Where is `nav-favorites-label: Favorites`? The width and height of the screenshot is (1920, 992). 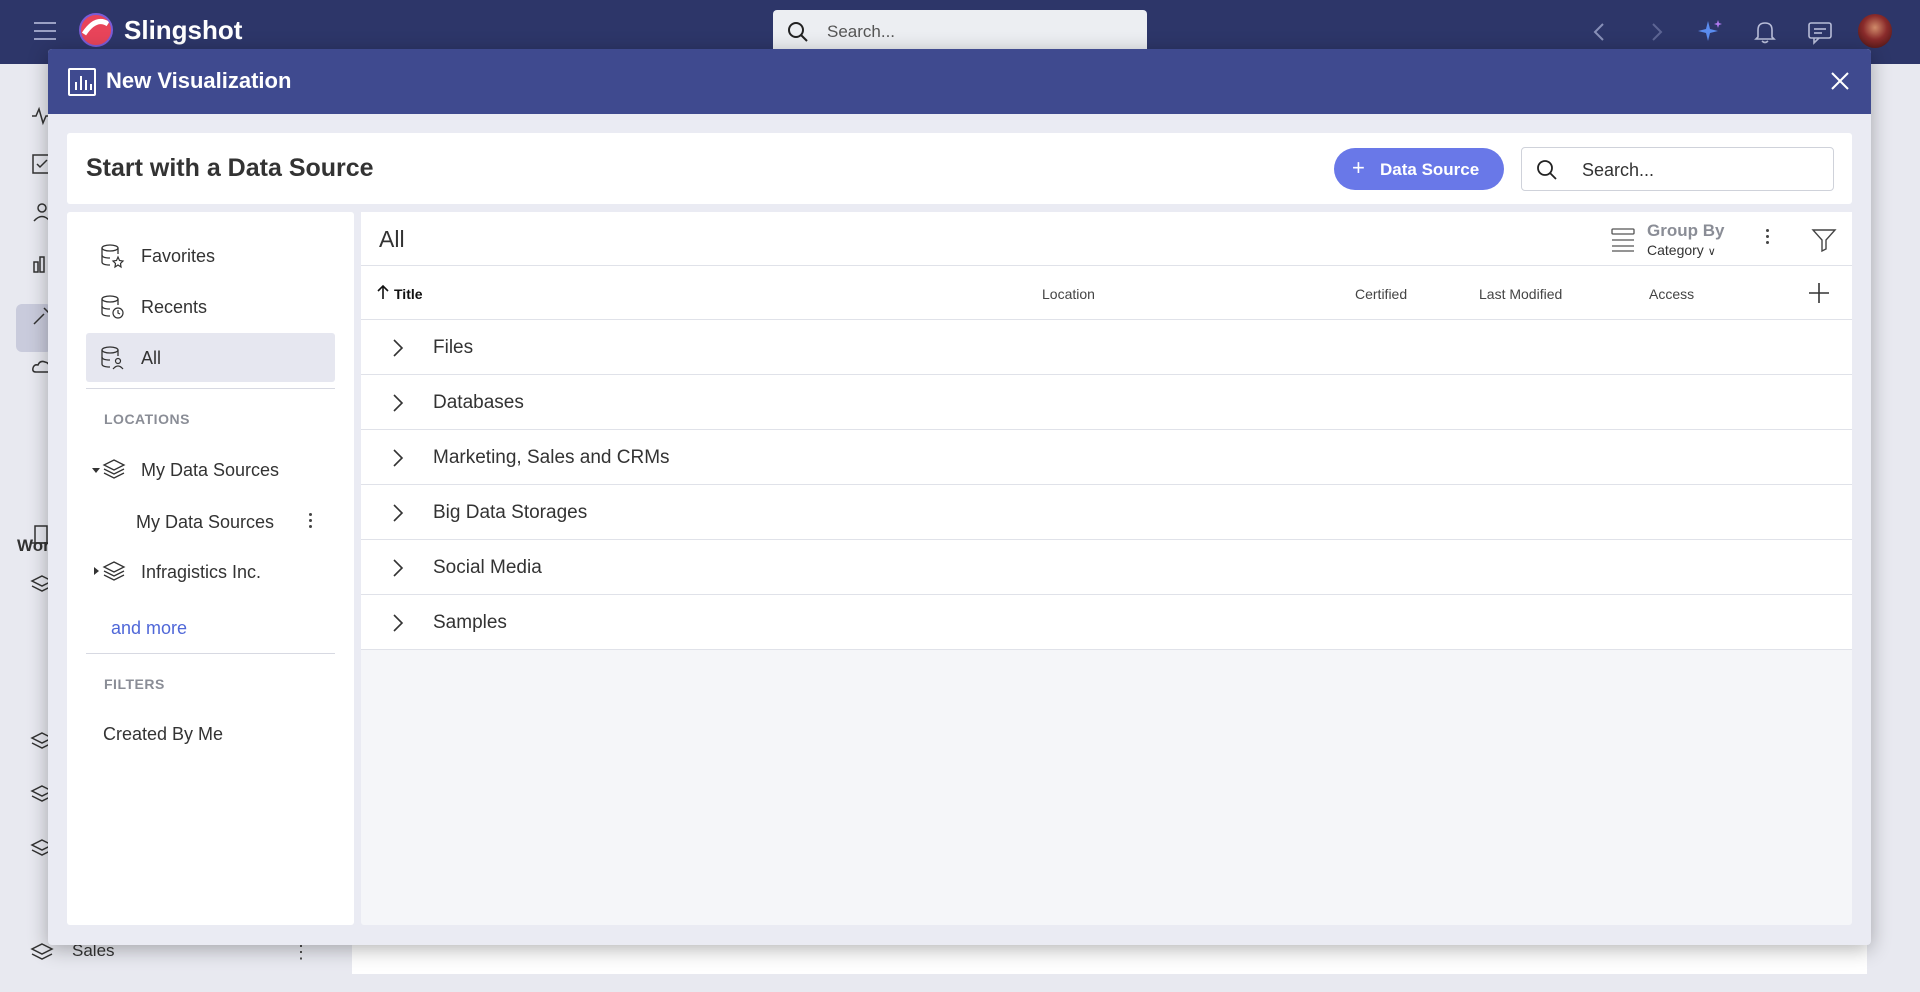
nav-favorites-label: Favorites is located at coordinates (178, 256).